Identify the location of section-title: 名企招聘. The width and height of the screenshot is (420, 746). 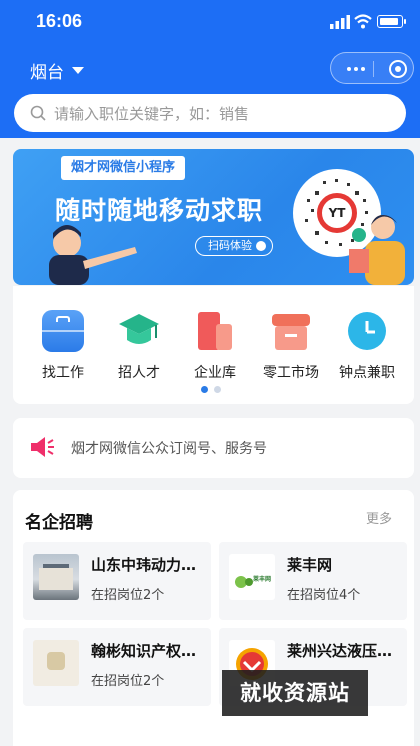
(59, 523).